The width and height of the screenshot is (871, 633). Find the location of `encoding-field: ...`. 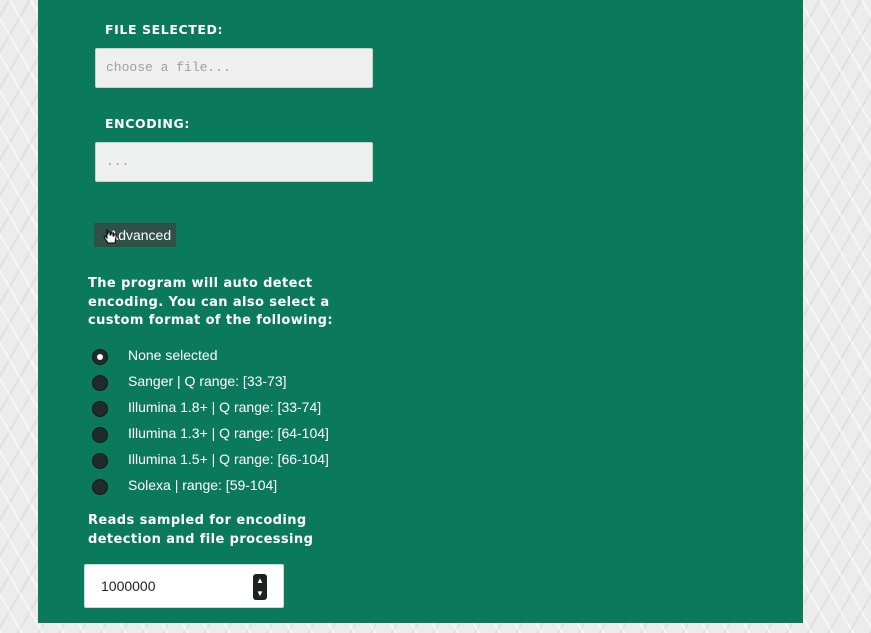

encoding-field: ... is located at coordinates (234, 162).